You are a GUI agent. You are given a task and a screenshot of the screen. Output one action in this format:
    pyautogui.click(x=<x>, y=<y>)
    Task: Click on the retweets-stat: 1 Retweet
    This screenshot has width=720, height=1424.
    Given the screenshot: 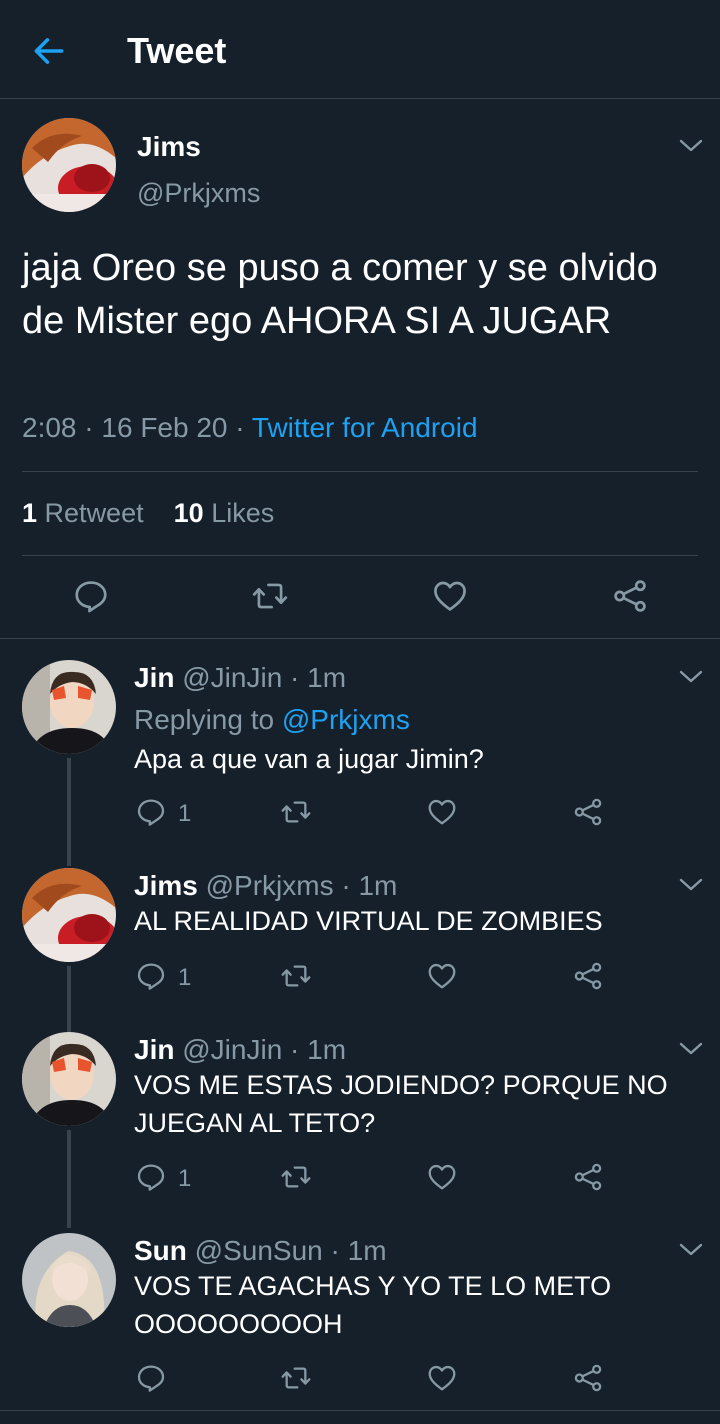 What is the action you would take?
    pyautogui.click(x=83, y=513)
    